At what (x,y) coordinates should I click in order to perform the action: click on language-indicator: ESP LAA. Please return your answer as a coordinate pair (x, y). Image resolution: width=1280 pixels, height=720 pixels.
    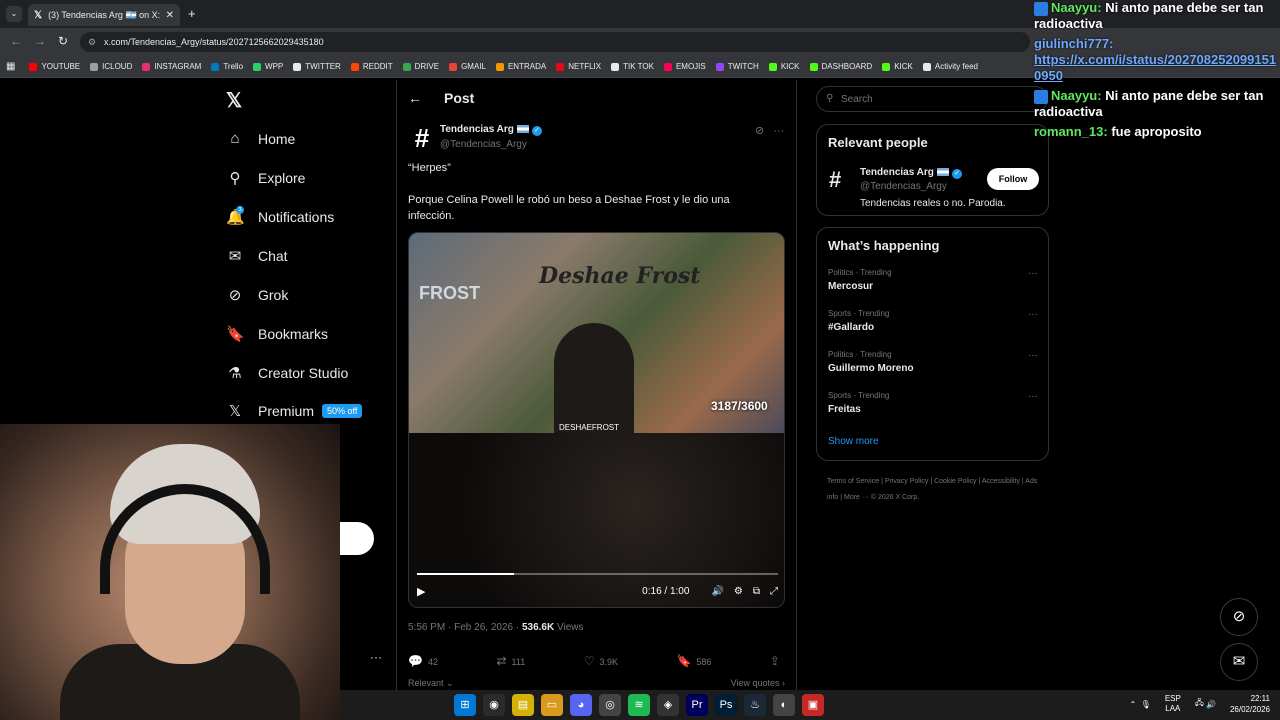
    Looking at the image, I should click on (1173, 704).